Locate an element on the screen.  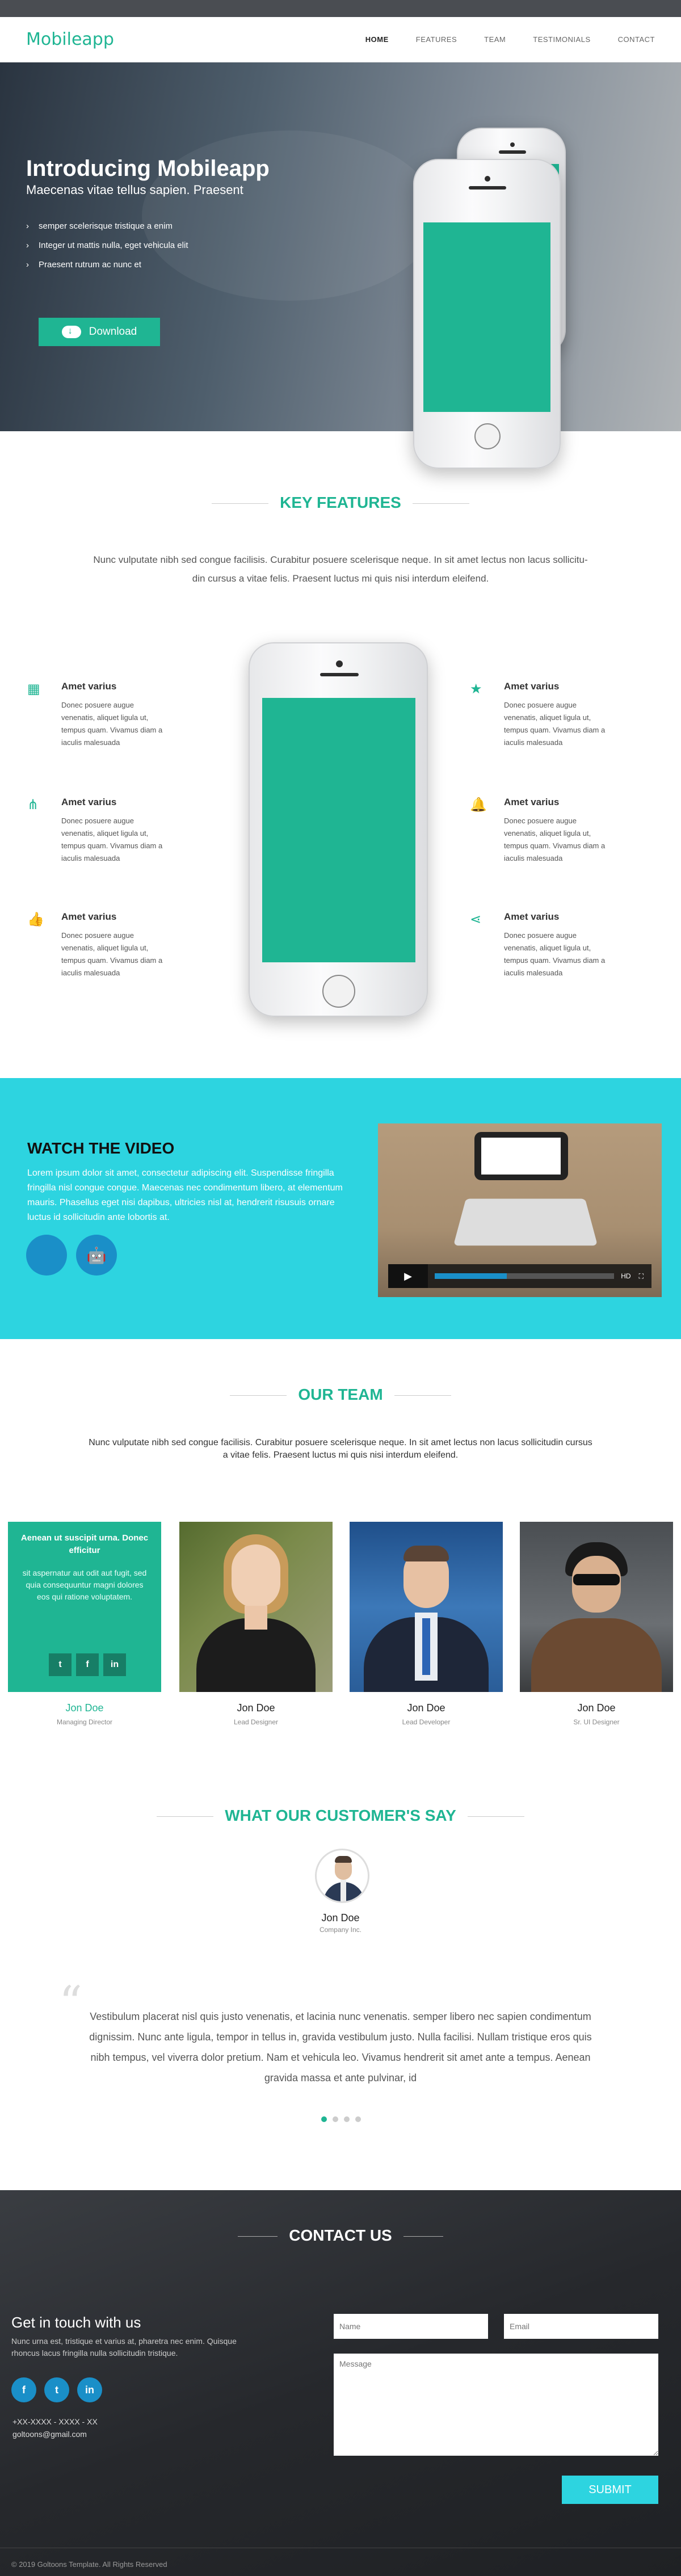
video-controls: ▶ HD ⛶ is located at coordinates (519, 1276).